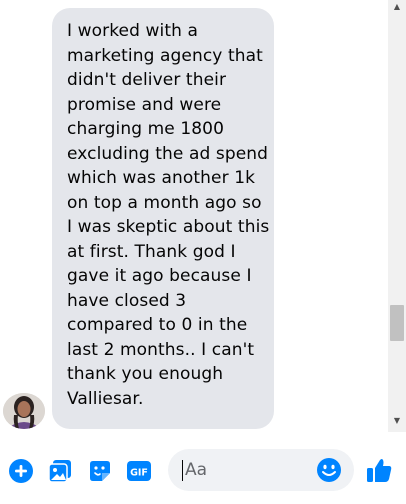  I want to click on message-line: I was skeptic about this, so click(168, 227).